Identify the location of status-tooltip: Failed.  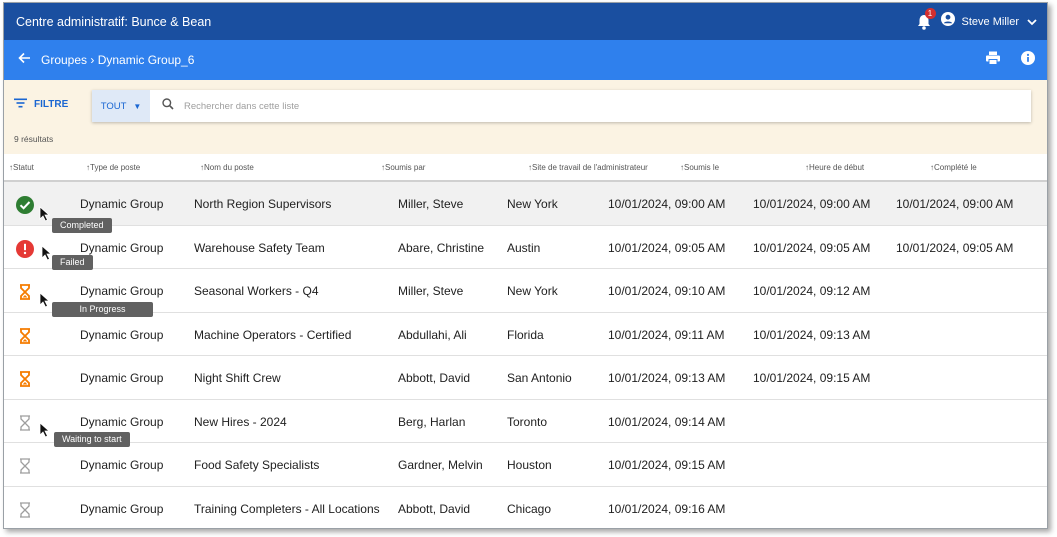
(72, 262).